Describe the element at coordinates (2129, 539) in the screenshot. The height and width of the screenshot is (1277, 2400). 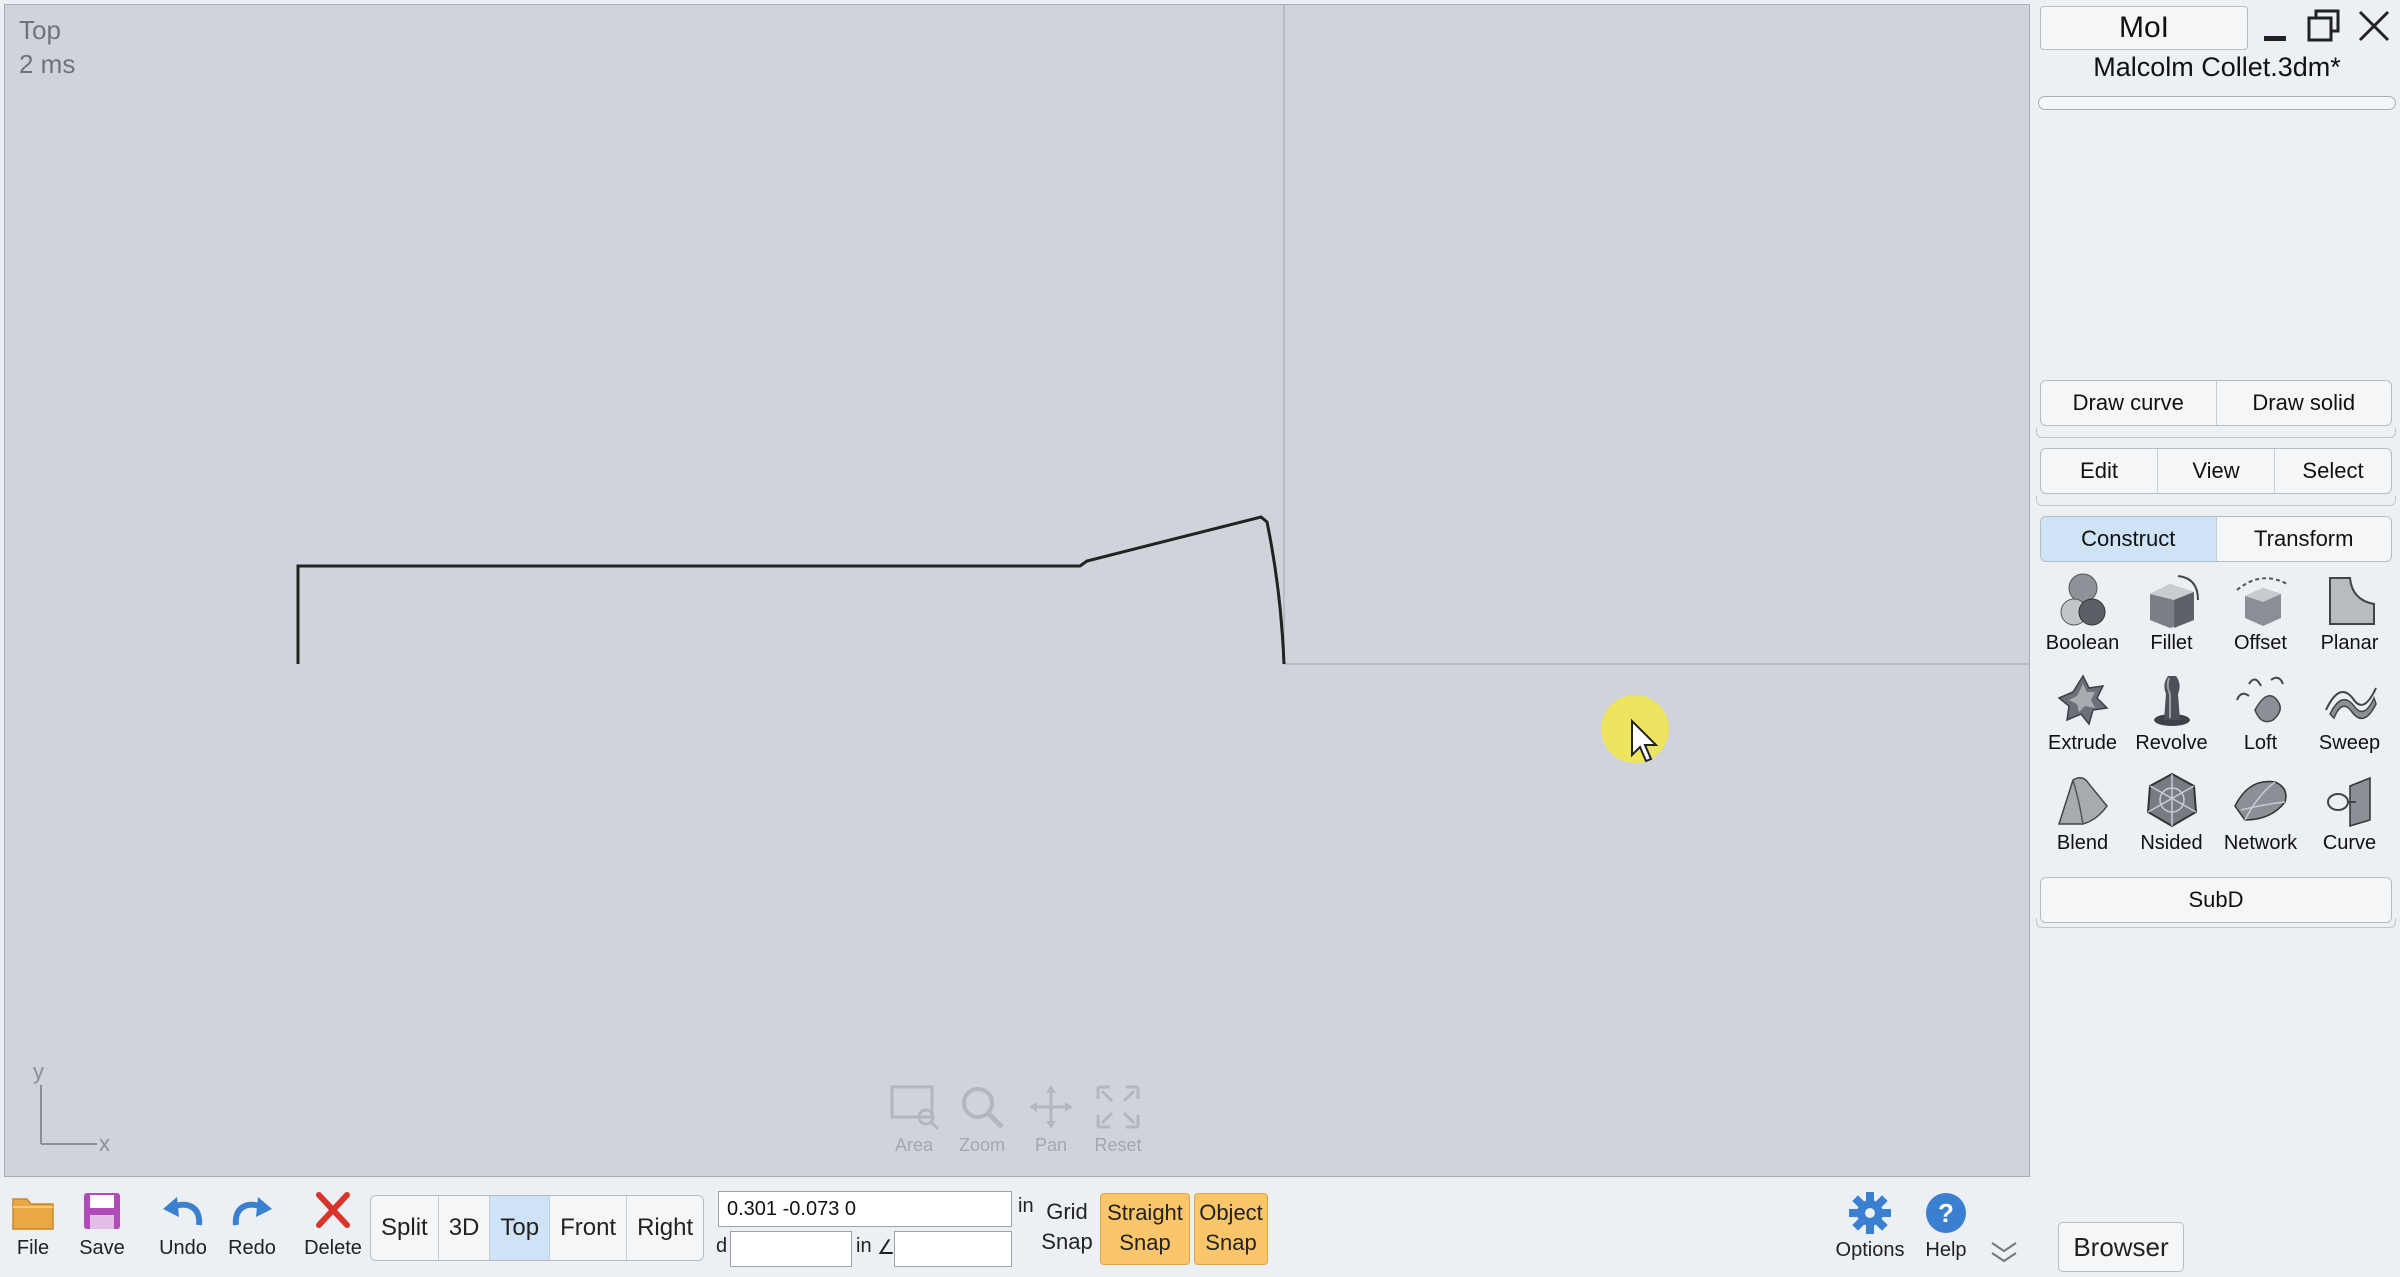
I see `construct-tab: Construct` at that location.